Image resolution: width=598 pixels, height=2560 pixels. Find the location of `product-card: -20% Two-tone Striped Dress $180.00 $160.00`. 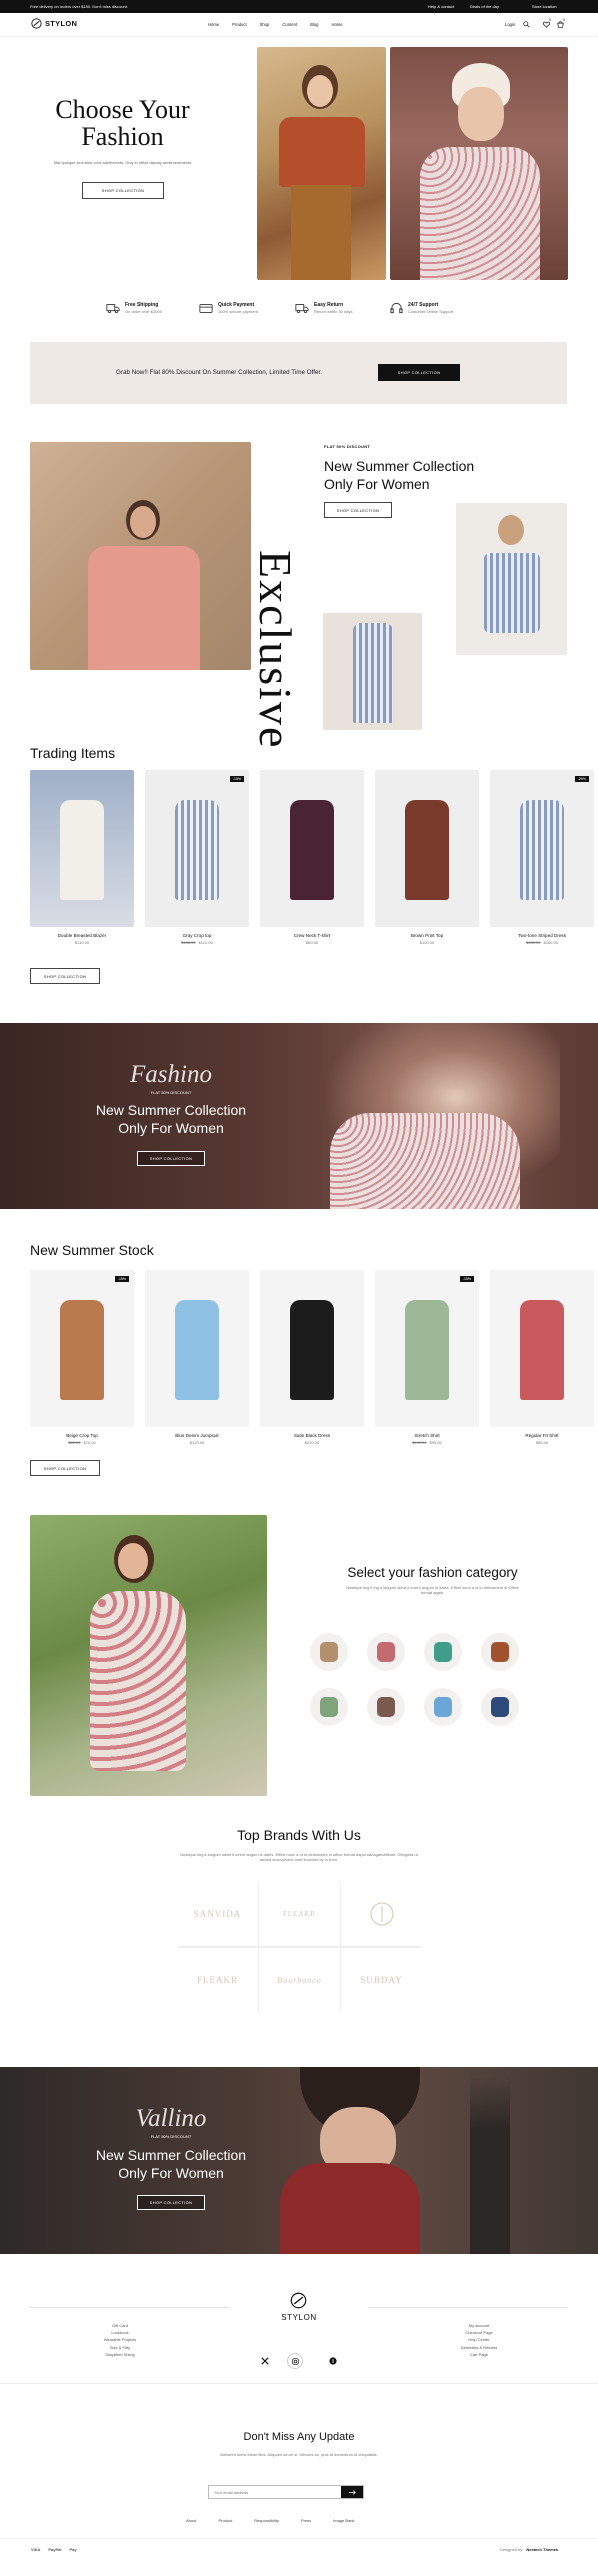

product-card: -20% Two-tone Striped Dress $180.00 $160.00 is located at coordinates (542, 857).